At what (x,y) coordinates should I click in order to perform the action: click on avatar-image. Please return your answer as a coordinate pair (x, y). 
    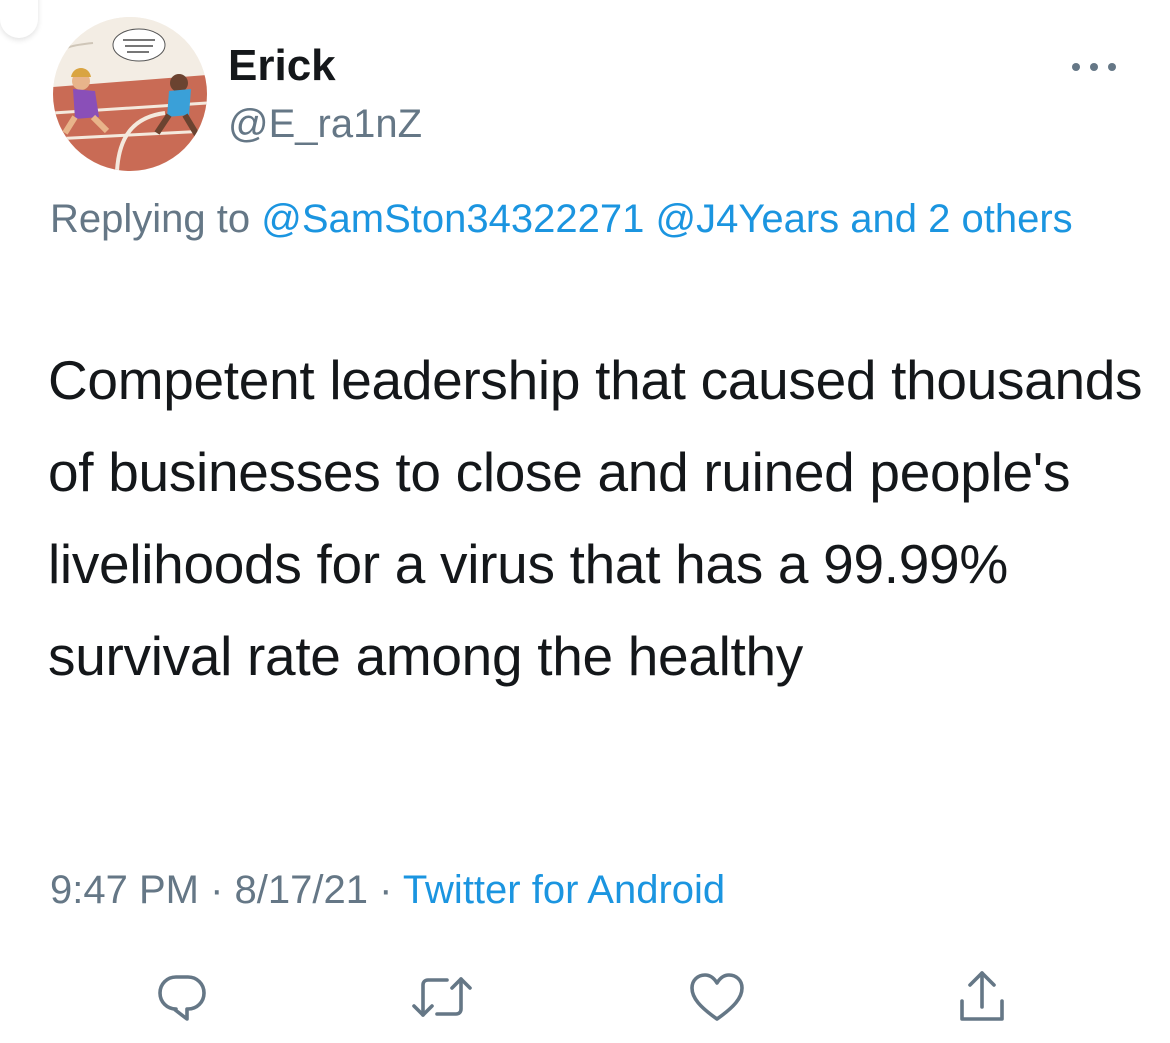
    Looking at the image, I should click on (130, 94).